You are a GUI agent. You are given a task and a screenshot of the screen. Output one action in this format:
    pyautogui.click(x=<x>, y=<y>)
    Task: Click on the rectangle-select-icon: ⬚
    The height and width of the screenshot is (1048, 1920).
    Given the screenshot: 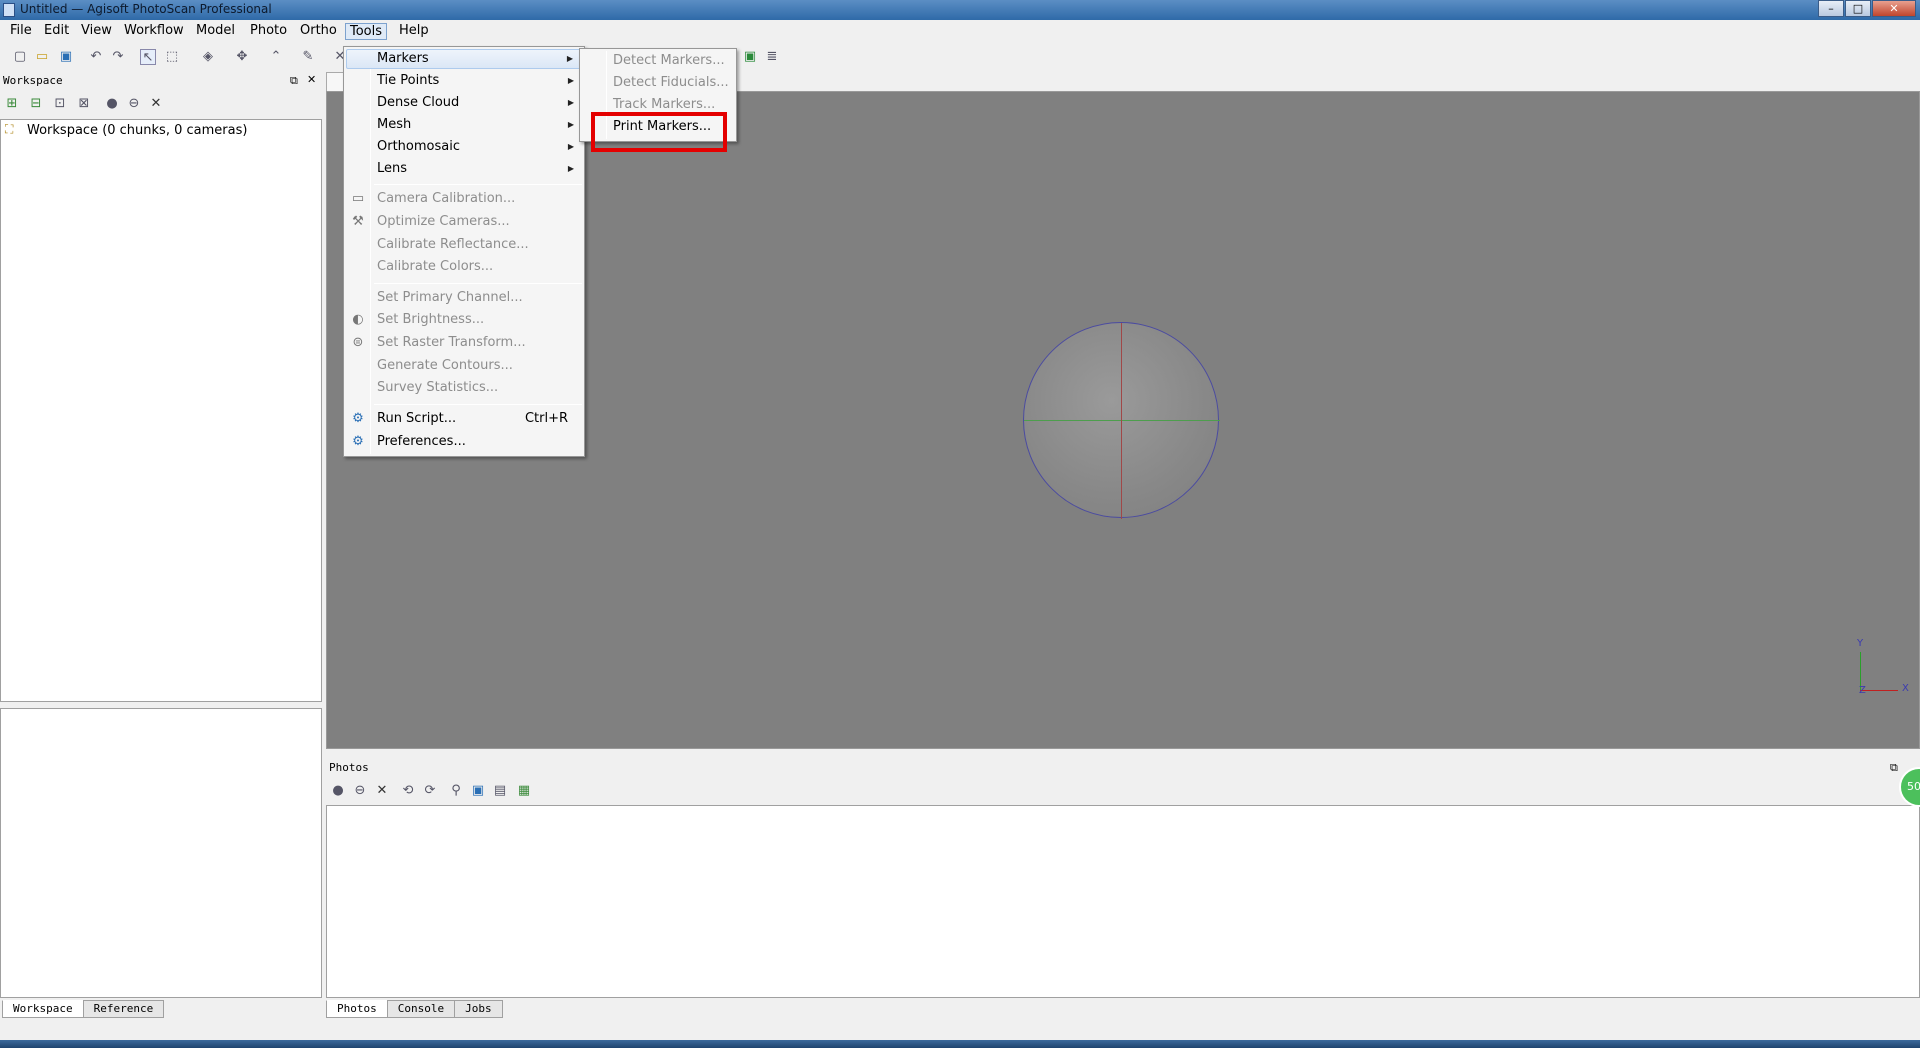 What is the action you would take?
    pyautogui.click(x=172, y=57)
    